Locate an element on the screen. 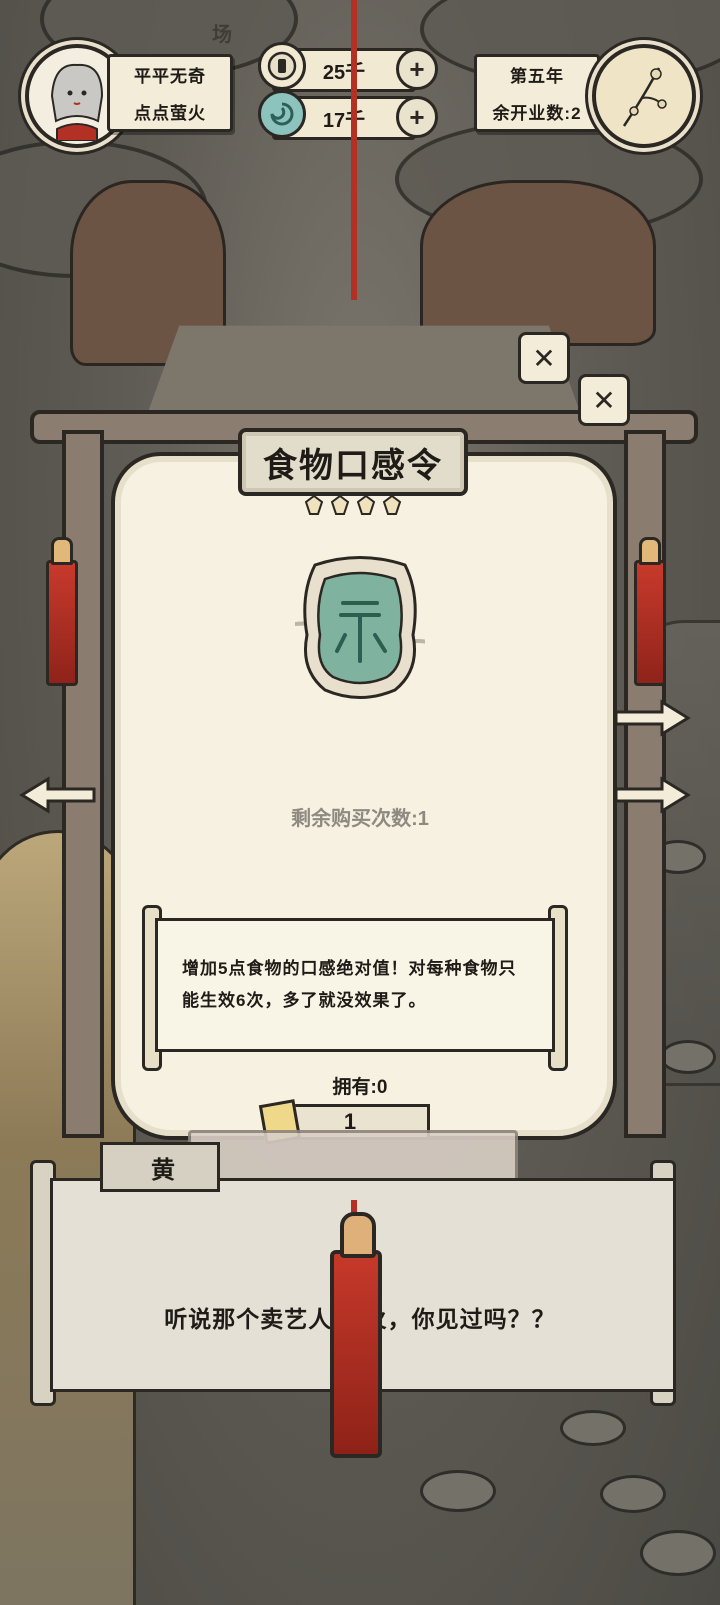 This screenshot has height=1605, width=720. coin-value: 25千 is located at coordinates (344, 72).